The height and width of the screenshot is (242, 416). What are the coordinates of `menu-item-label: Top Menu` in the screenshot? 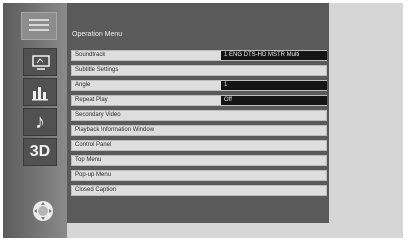 It's located at (88, 160).